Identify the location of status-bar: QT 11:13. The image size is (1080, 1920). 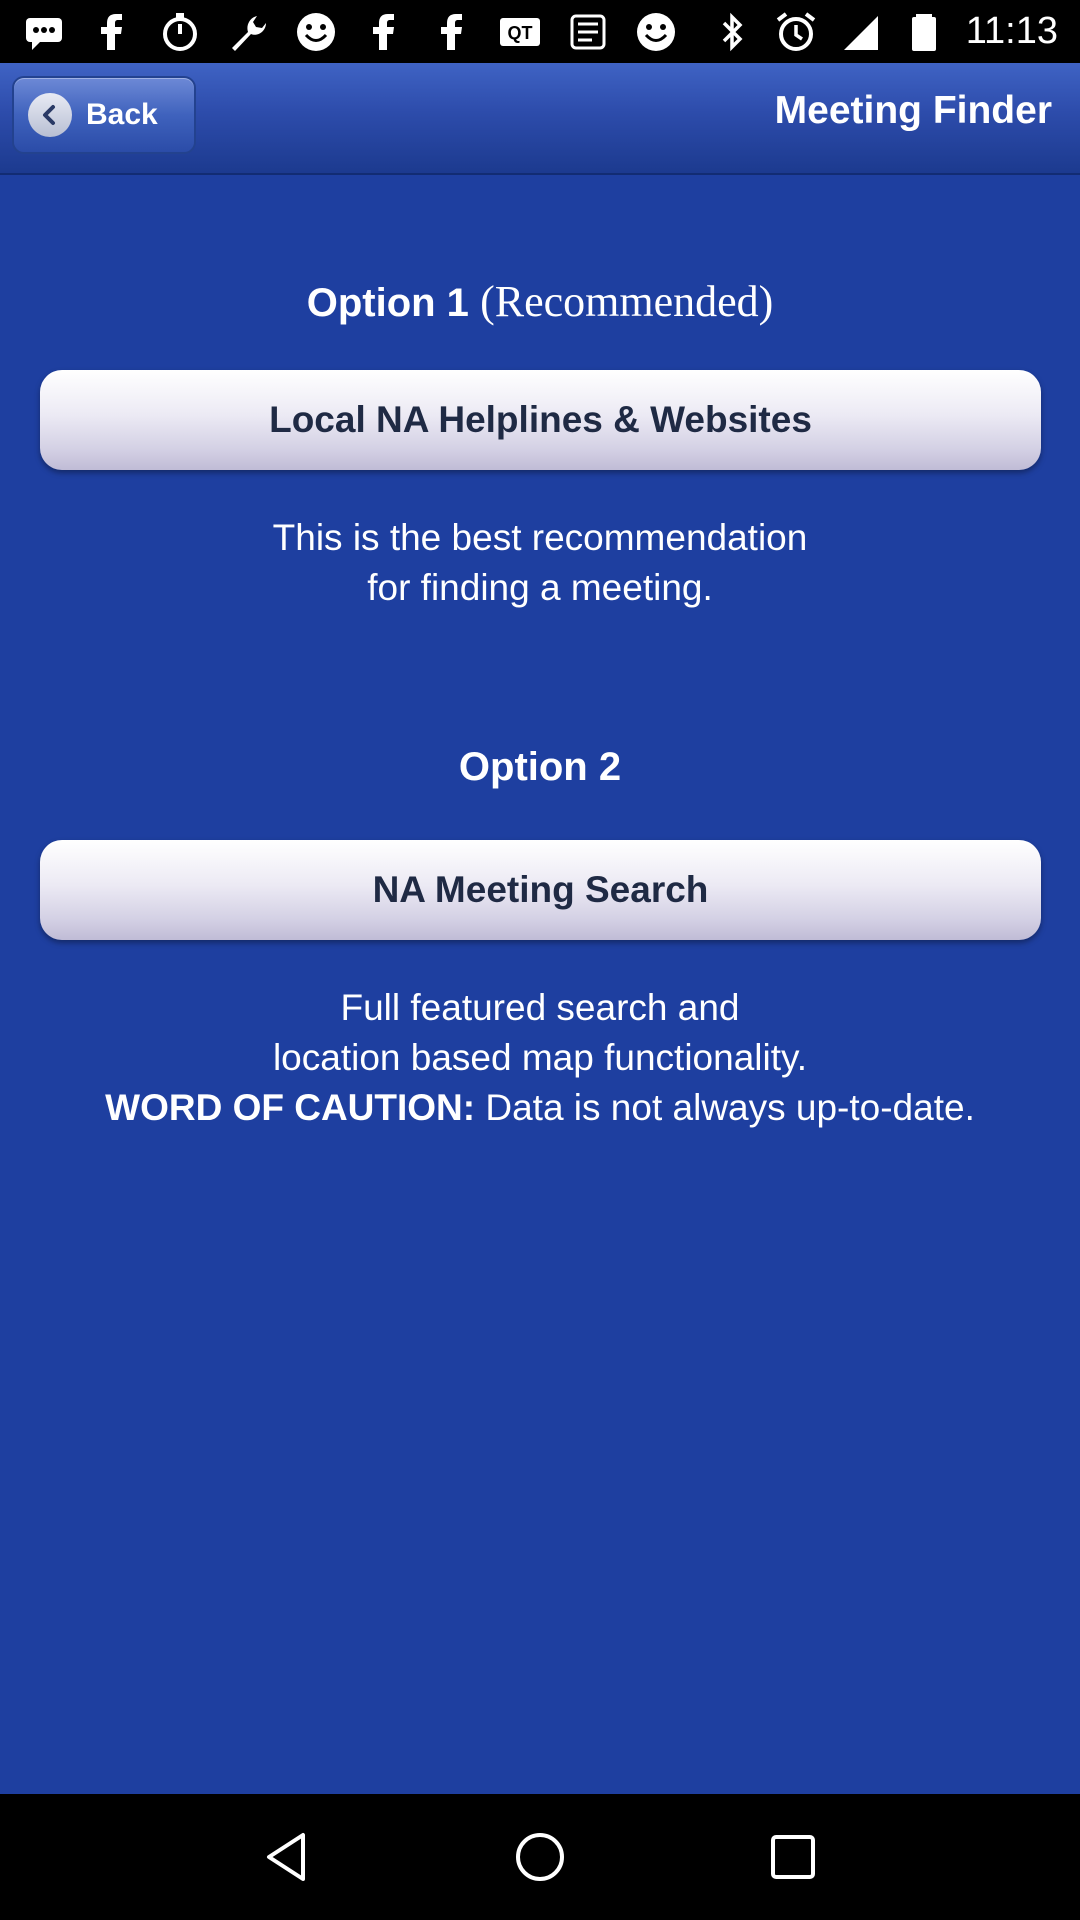
(540, 31).